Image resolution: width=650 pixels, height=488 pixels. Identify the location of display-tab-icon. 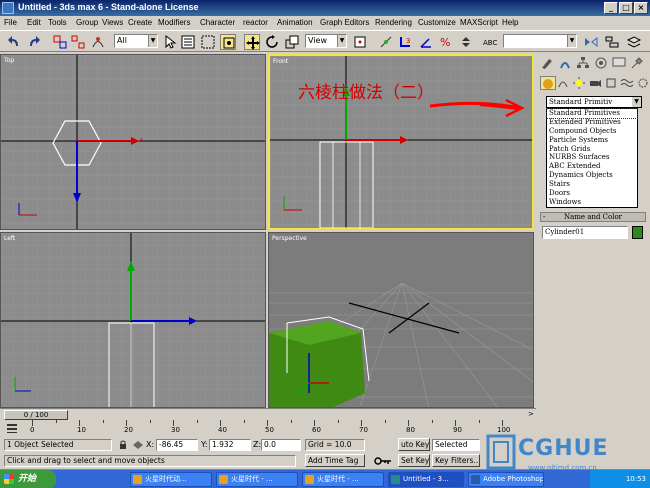
(620, 63).